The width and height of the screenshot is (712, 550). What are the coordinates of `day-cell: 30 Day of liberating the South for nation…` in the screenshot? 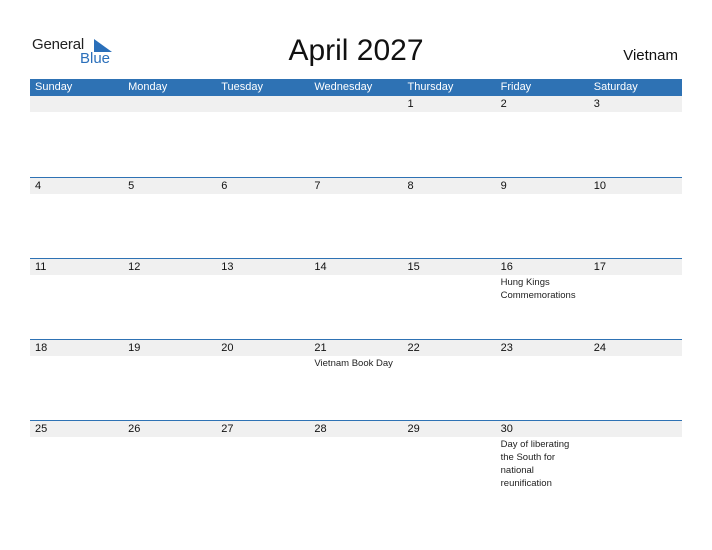 It's located at (542, 455).